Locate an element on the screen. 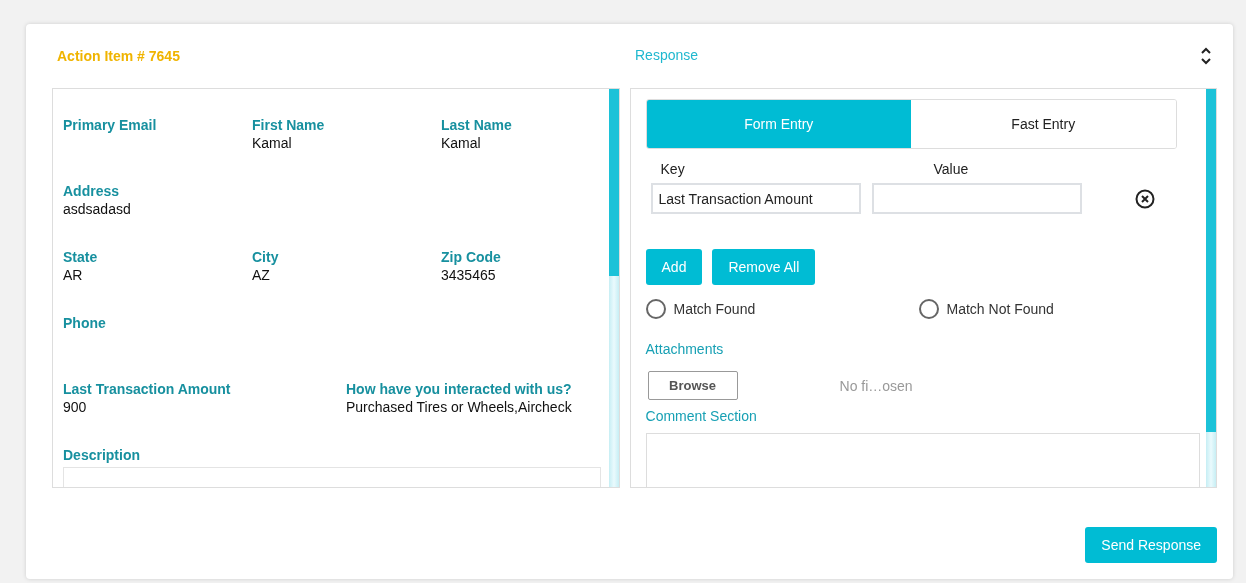 The width and height of the screenshot is (1246, 583). field-label: Last Transaction Amount is located at coordinates (147, 390).